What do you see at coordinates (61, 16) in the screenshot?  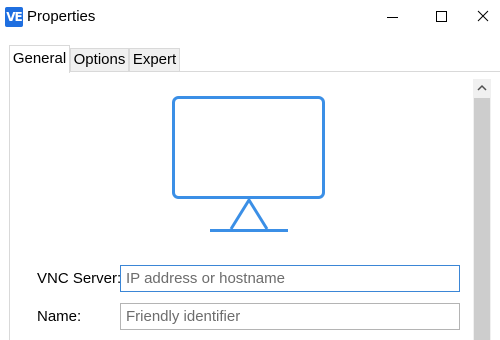 I see `window-title: Properties` at bounding box center [61, 16].